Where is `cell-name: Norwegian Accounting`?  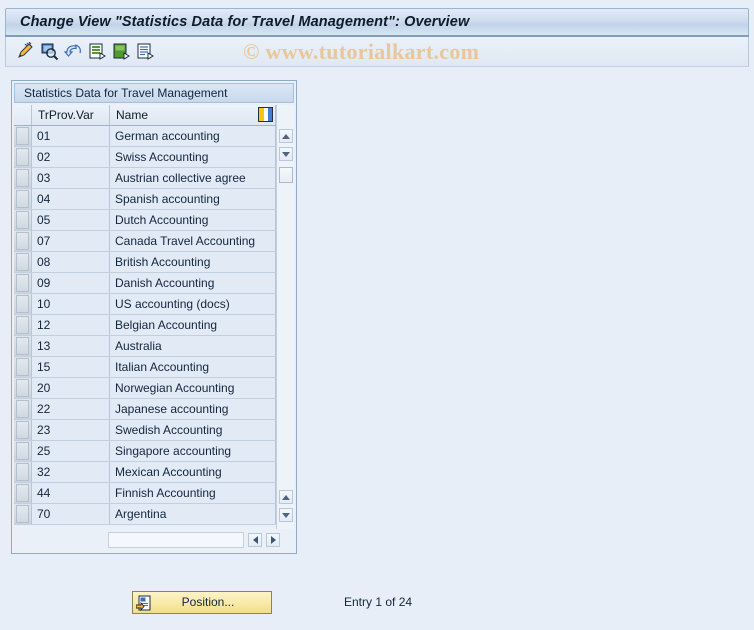
cell-name: Norwegian Accounting is located at coordinates (193, 388).